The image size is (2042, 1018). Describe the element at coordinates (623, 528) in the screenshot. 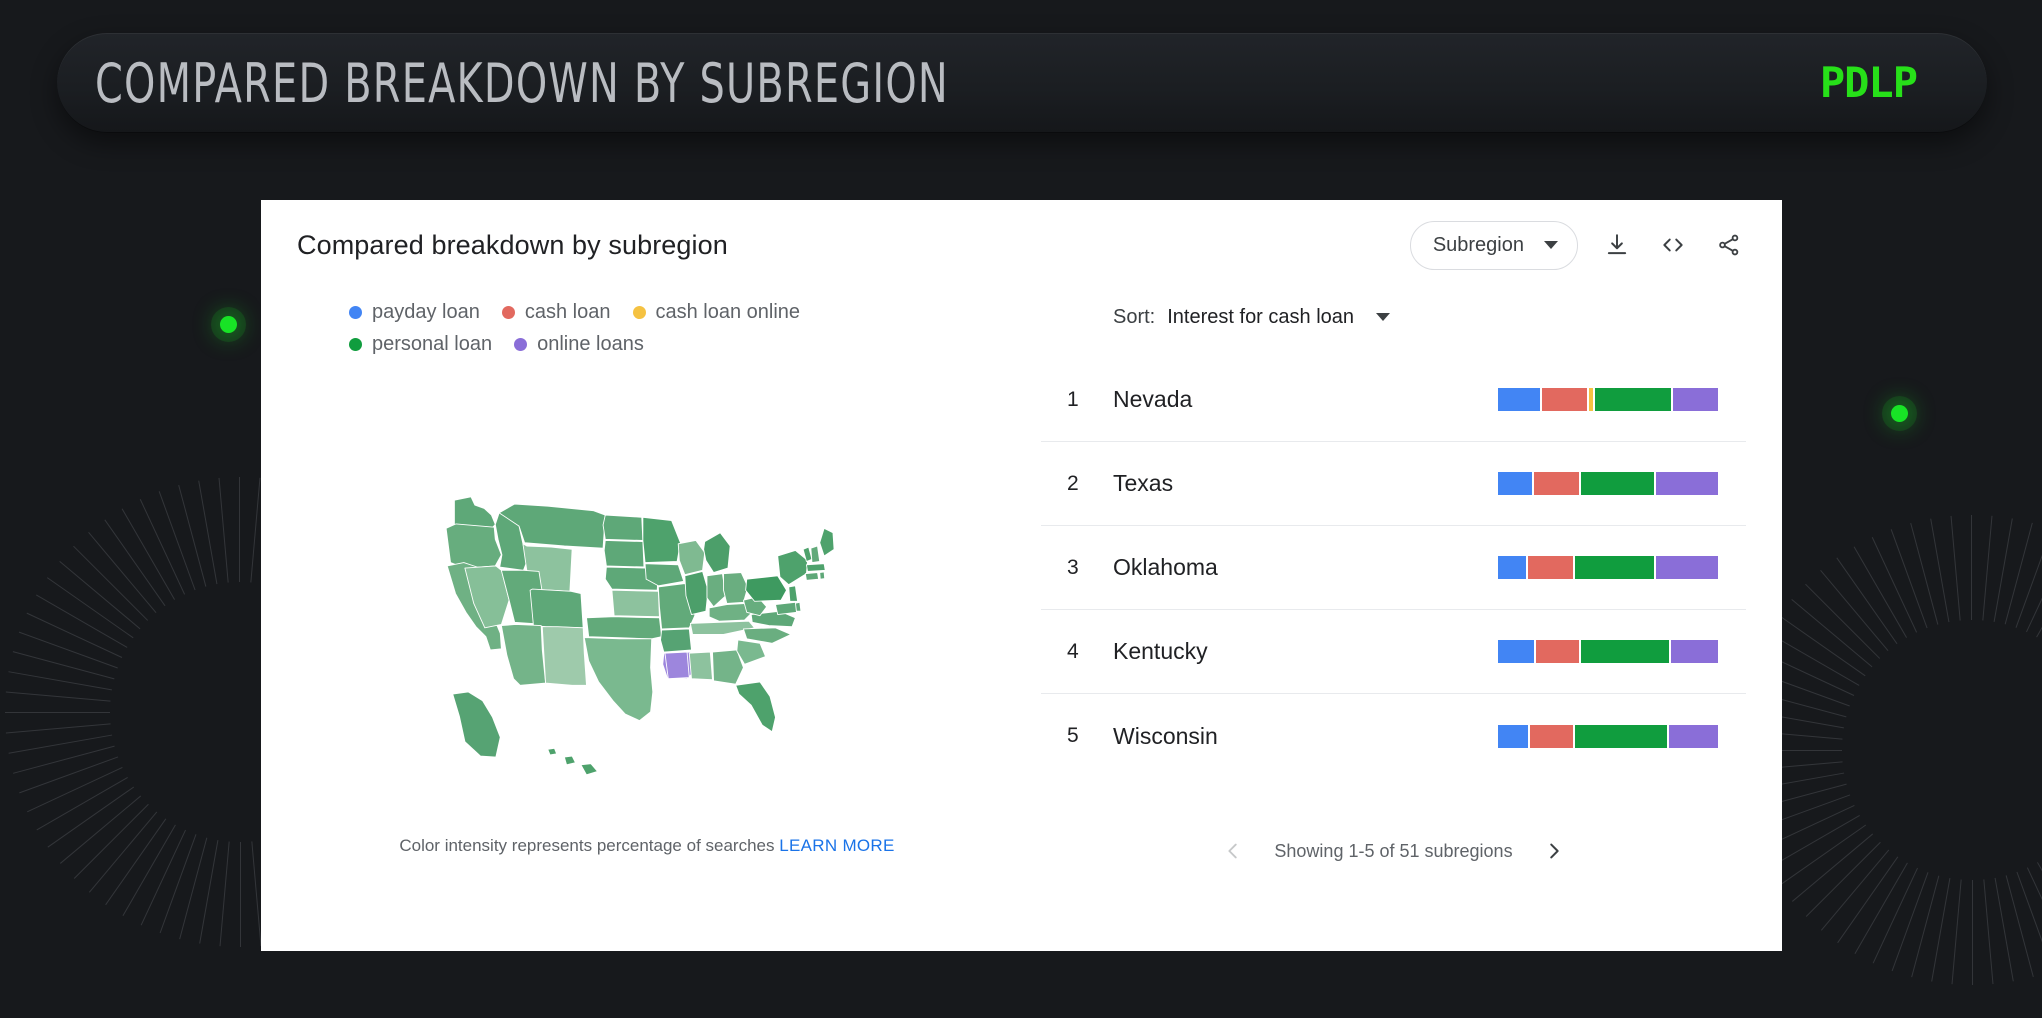

I see `map-state-nd` at that location.